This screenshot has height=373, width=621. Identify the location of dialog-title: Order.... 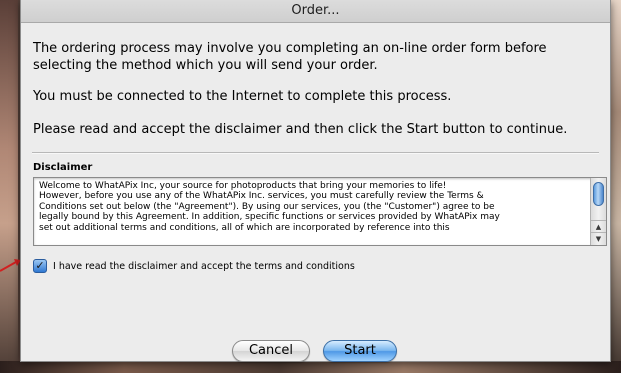
(315, 11).